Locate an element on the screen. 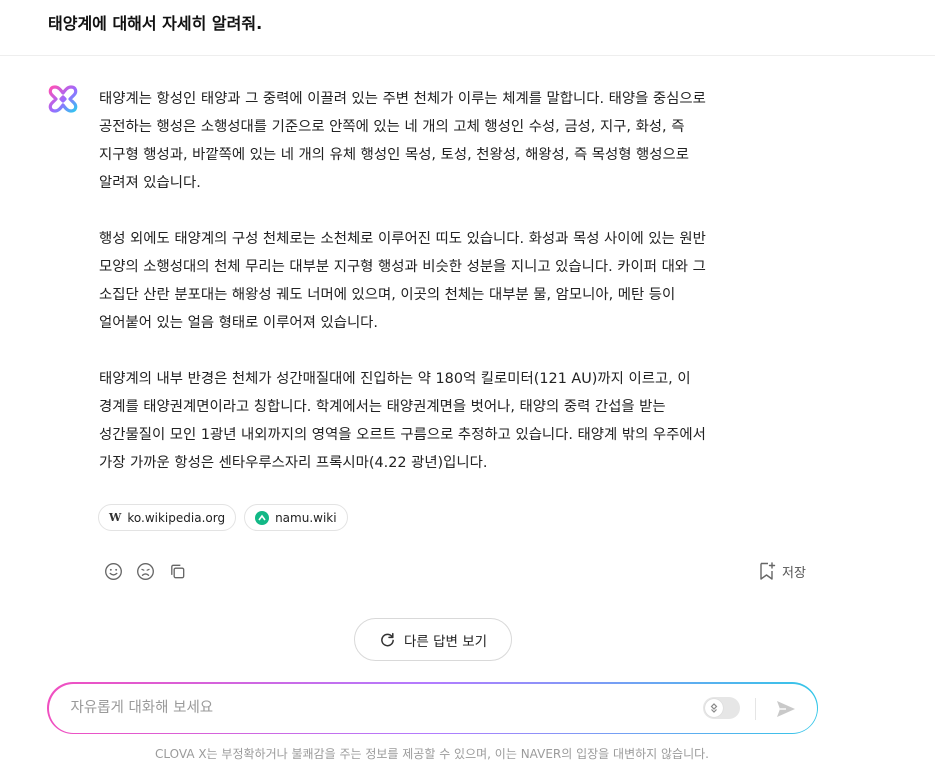  clova-x-logo-icon is located at coordinates (63, 99).